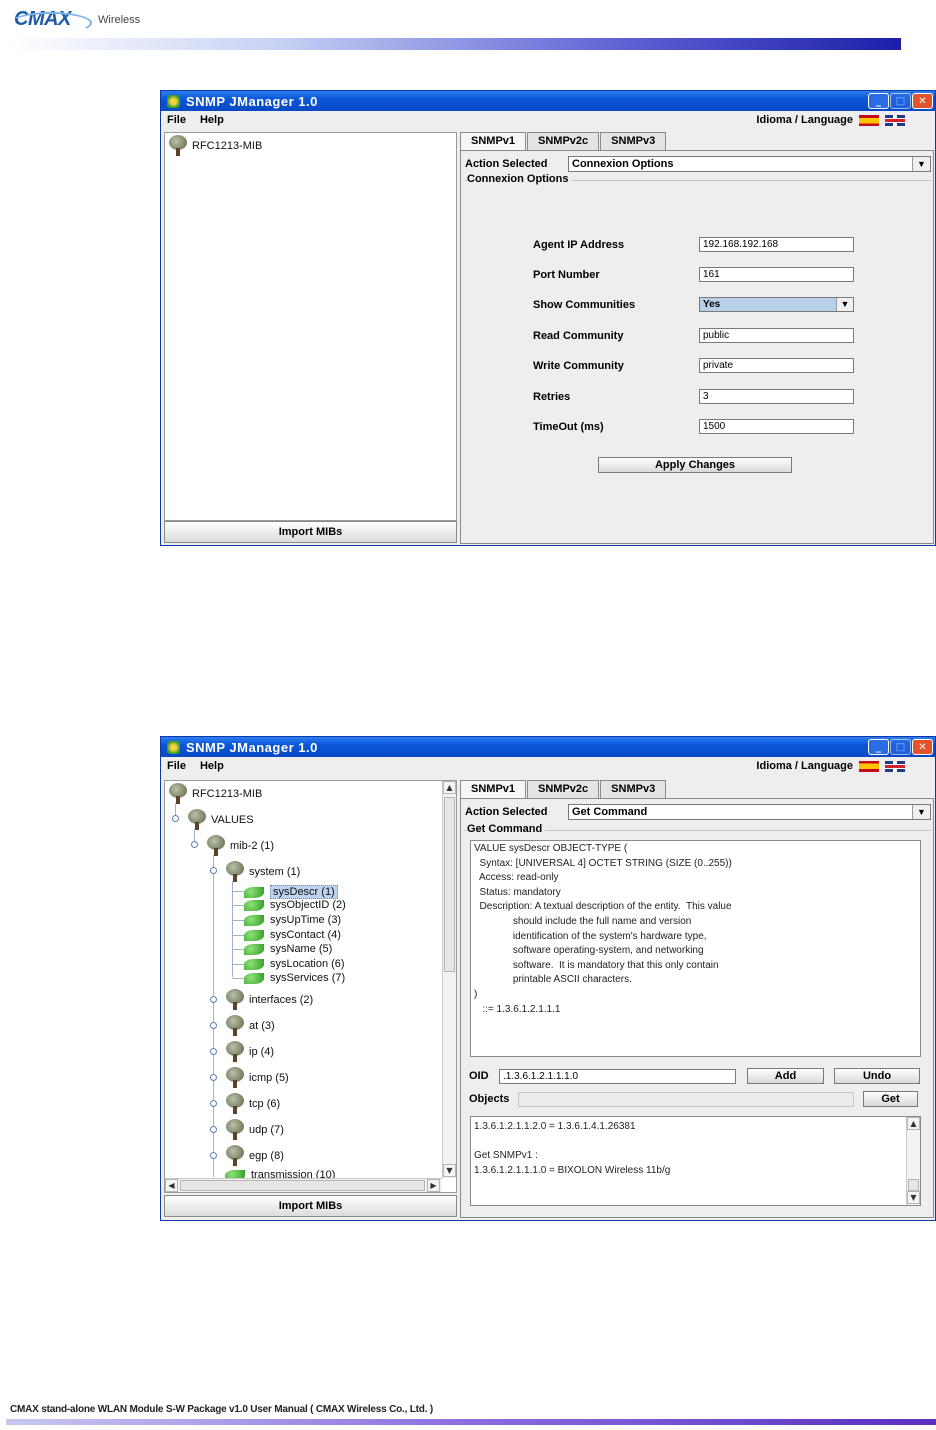 This screenshot has width=936, height=1430. Describe the element at coordinates (220, 820) in the screenshot. I see `tree-node-values: VALUES` at that location.